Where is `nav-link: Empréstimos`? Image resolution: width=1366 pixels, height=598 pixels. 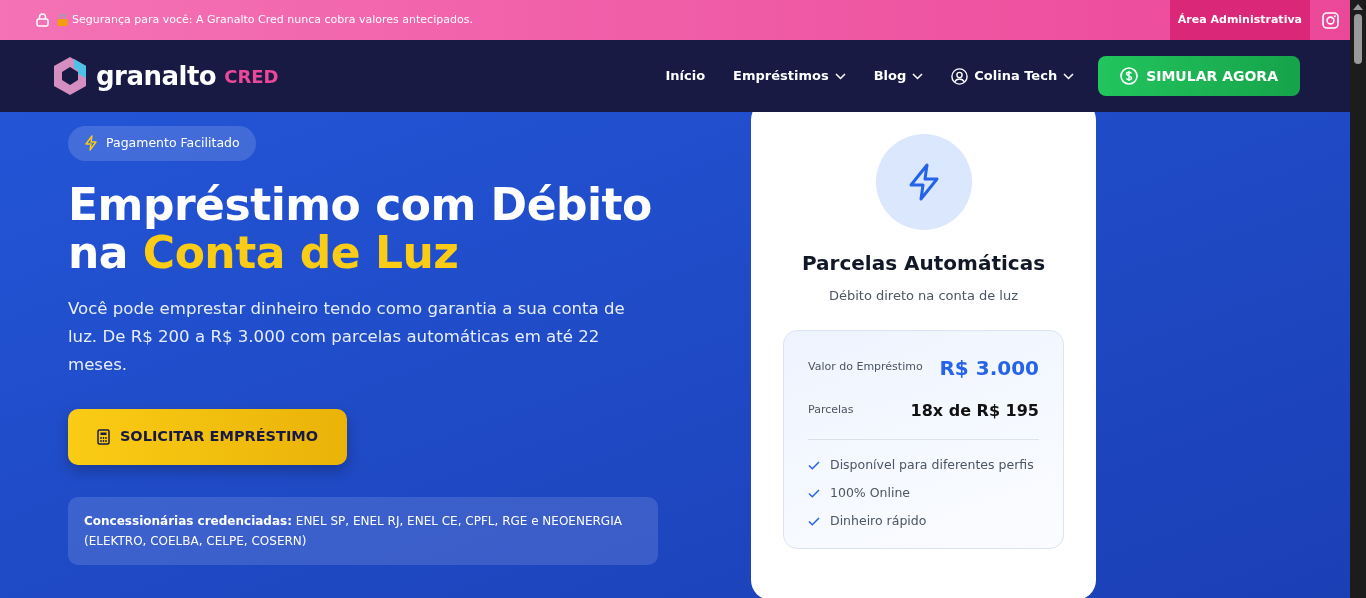 nav-link: Empréstimos is located at coordinates (789, 76).